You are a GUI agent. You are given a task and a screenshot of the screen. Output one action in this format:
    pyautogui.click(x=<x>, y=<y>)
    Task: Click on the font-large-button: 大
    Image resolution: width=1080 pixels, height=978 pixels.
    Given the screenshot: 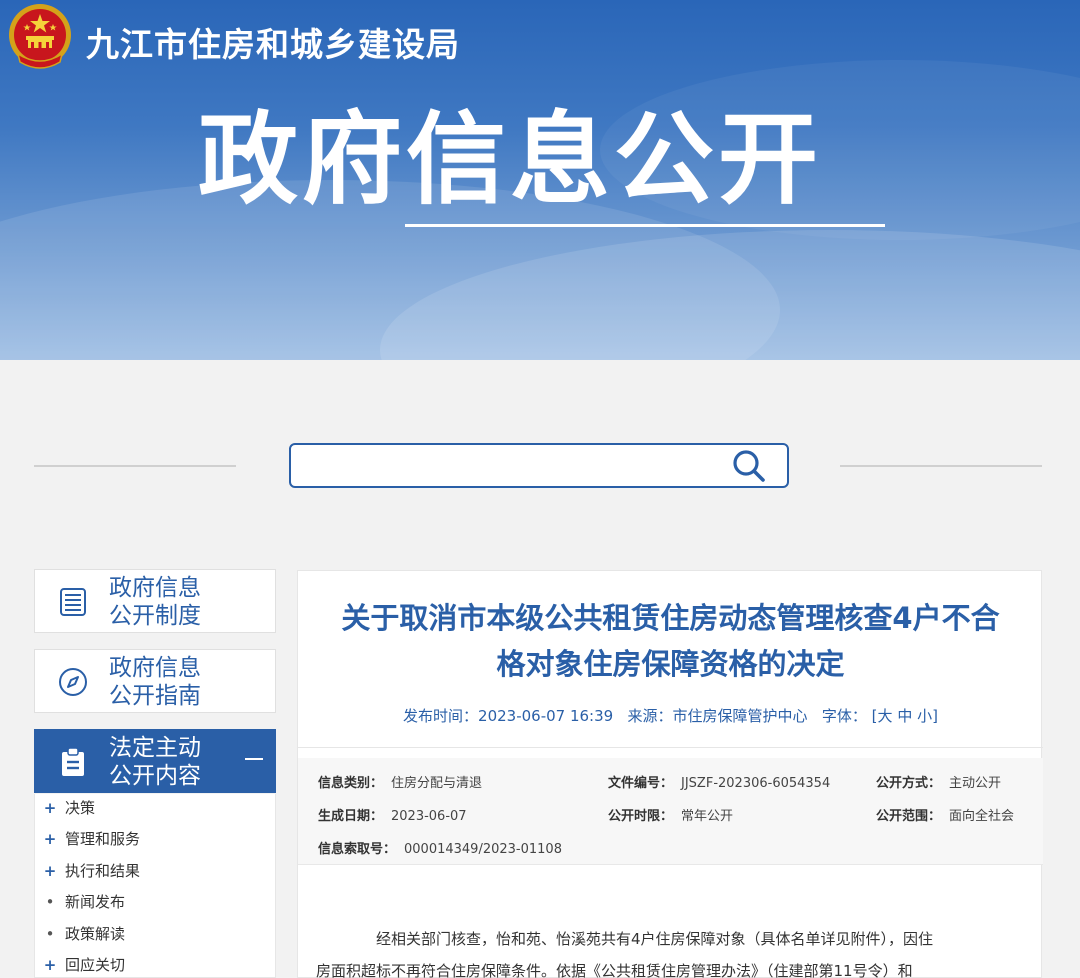 What is the action you would take?
    pyautogui.click(x=885, y=716)
    